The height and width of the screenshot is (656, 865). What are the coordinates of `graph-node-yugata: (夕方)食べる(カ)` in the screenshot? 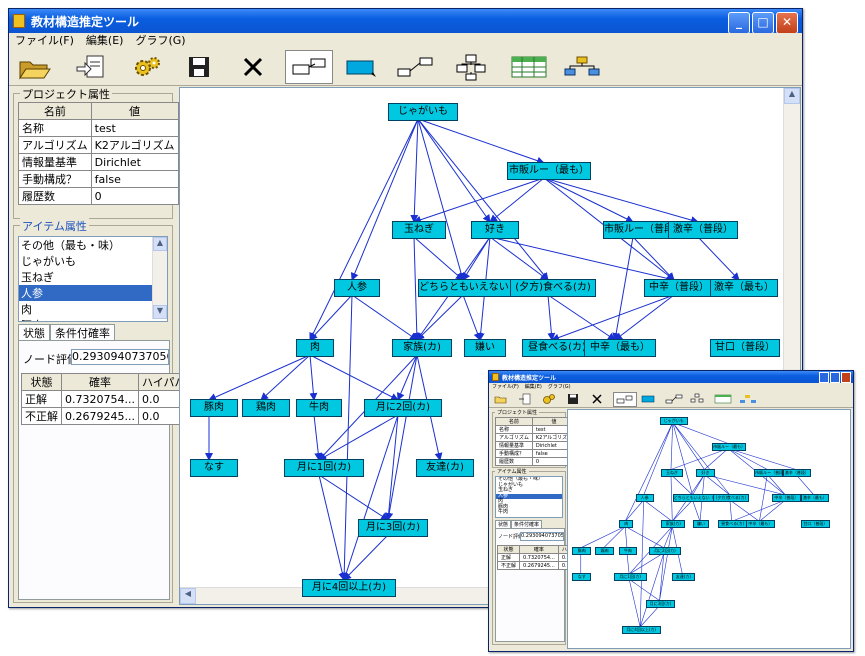 It's located at (553, 288).